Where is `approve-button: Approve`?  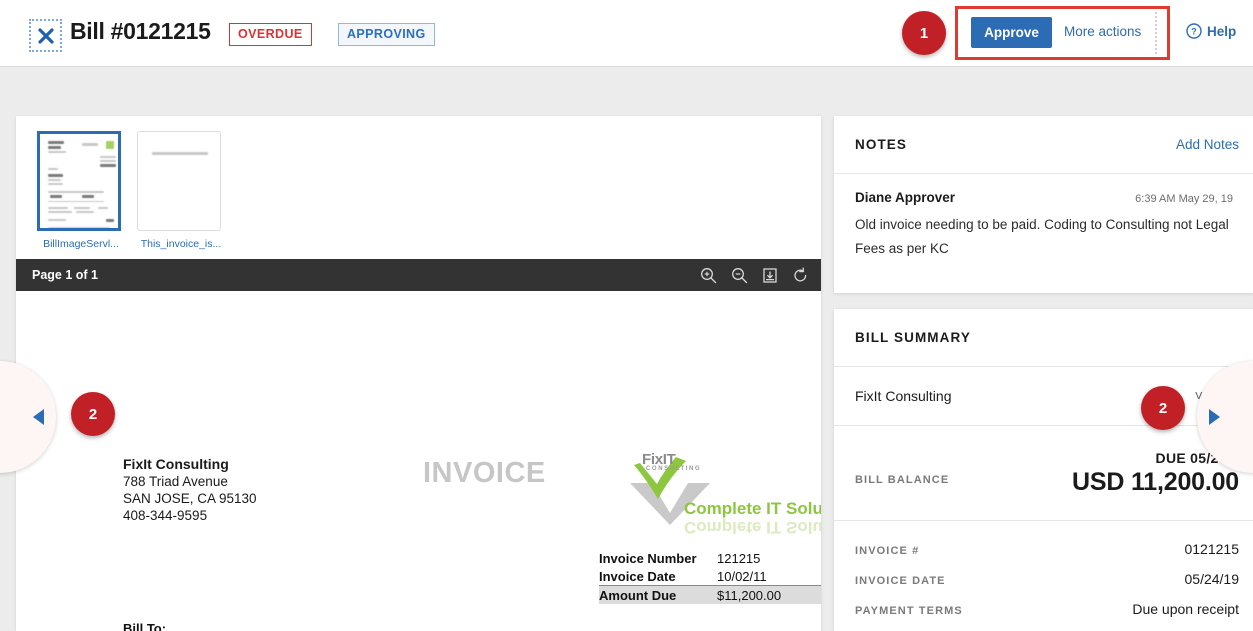 approve-button: Approve is located at coordinates (1011, 32).